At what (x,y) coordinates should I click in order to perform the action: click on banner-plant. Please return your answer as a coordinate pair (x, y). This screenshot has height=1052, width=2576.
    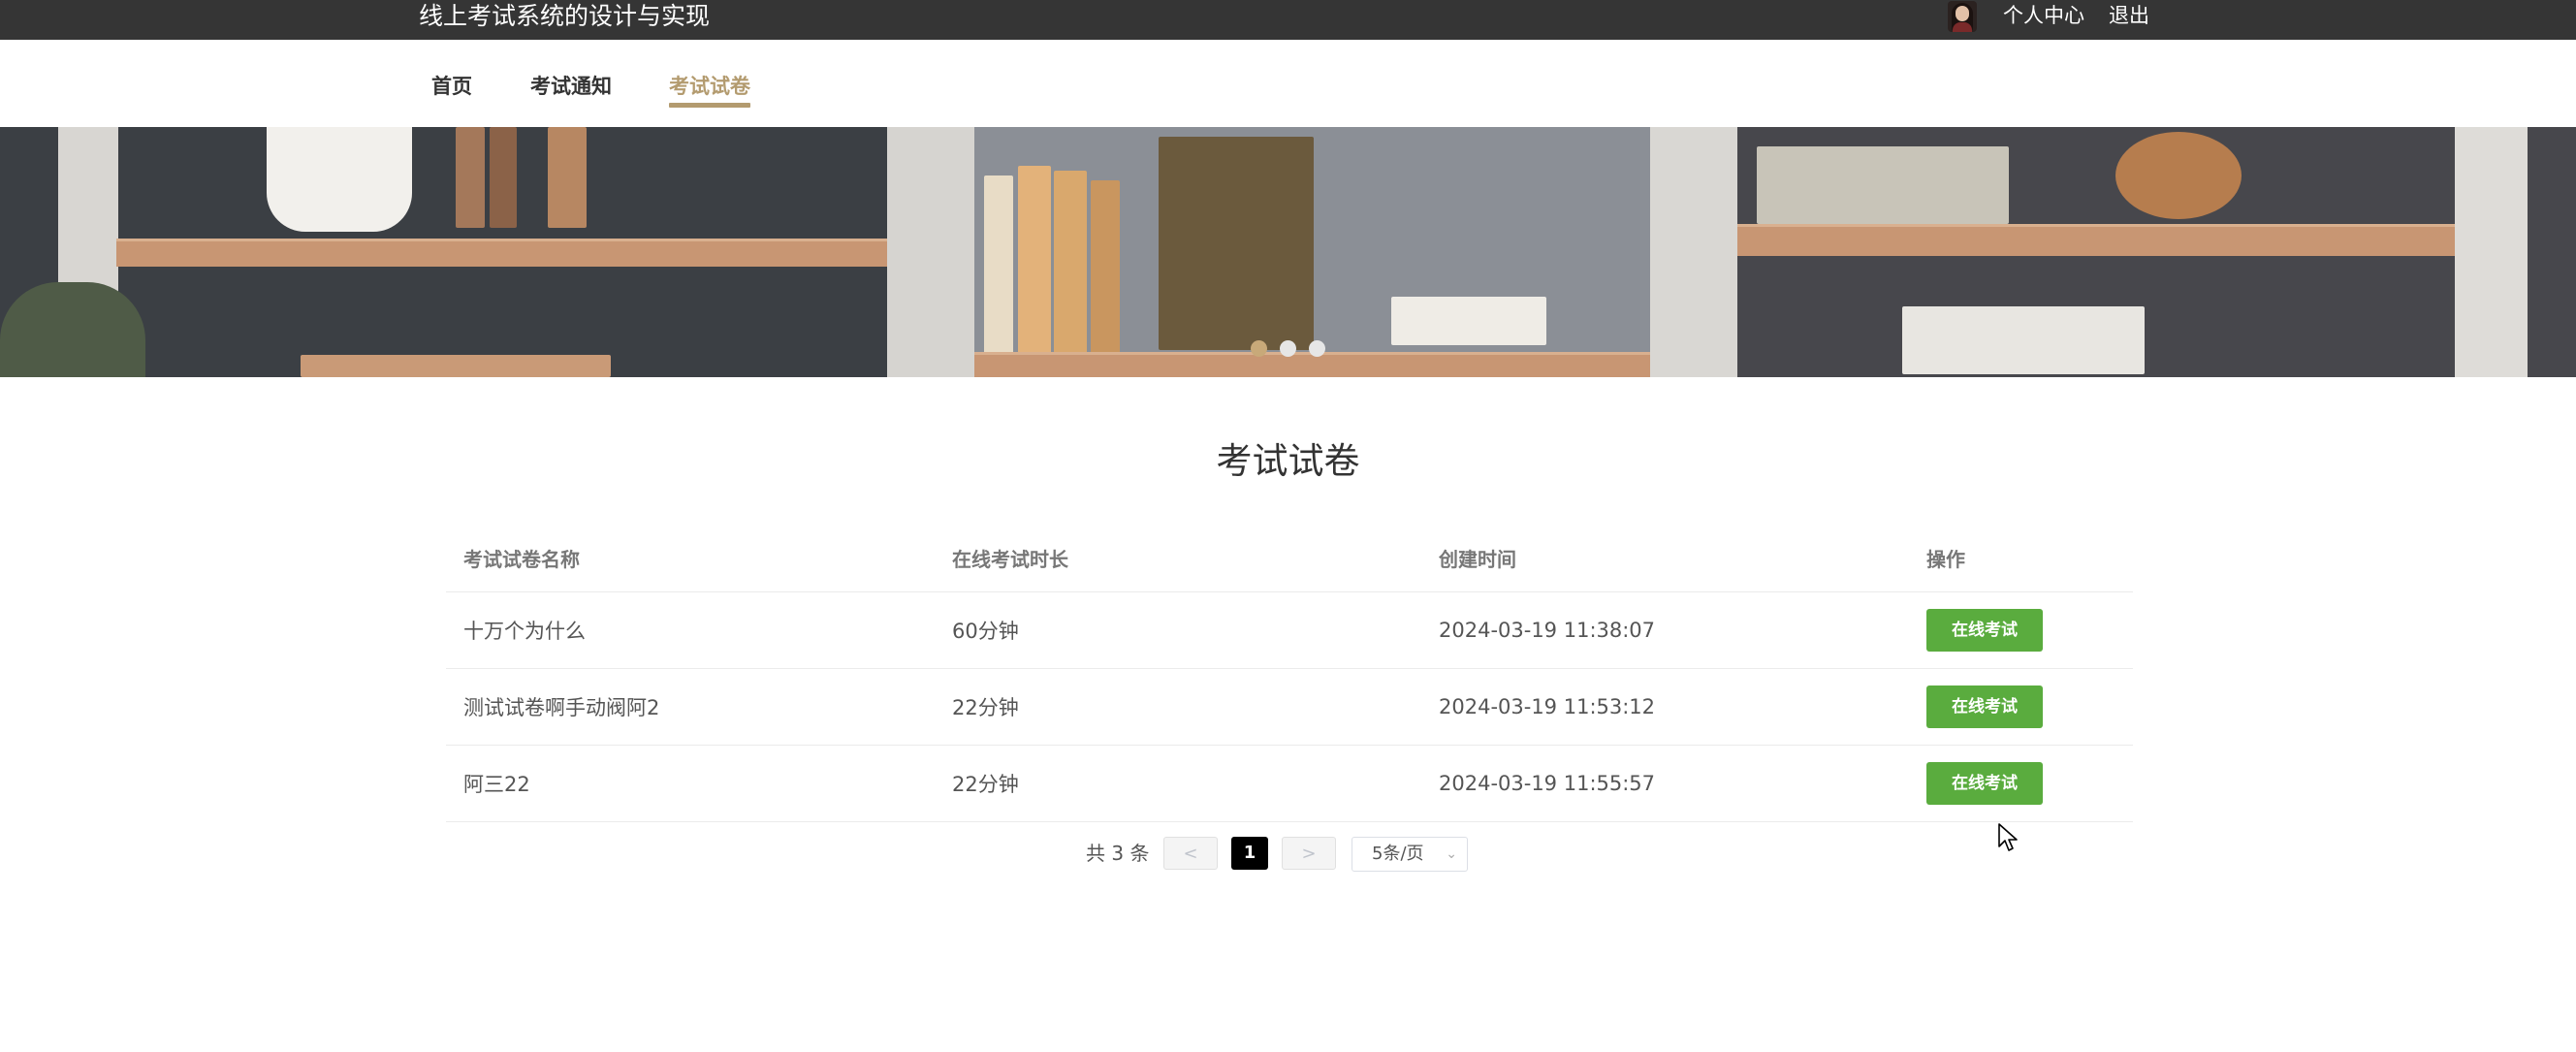
    Looking at the image, I should click on (73, 329).